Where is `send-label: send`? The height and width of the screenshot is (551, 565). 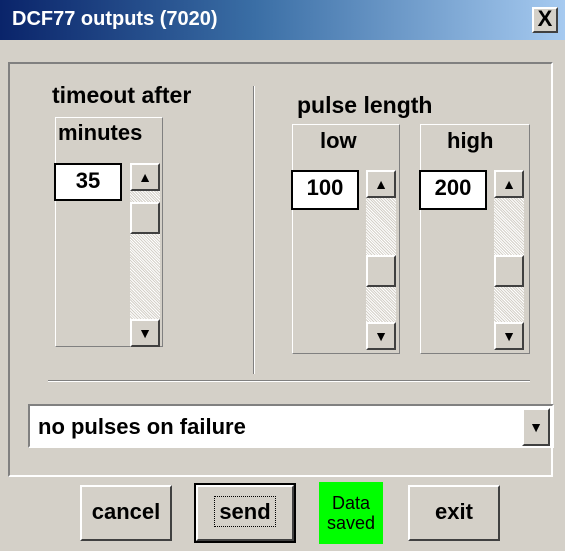 send-label: send is located at coordinates (245, 511).